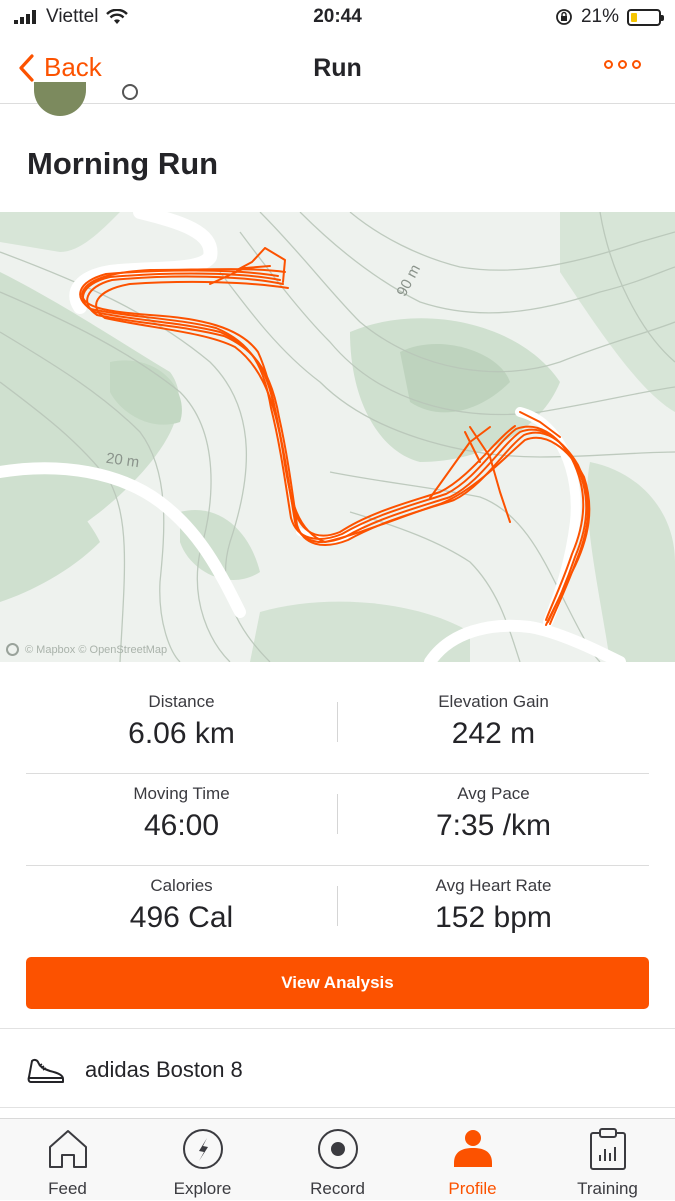  I want to click on stat-value: 242 m, so click(493, 733).